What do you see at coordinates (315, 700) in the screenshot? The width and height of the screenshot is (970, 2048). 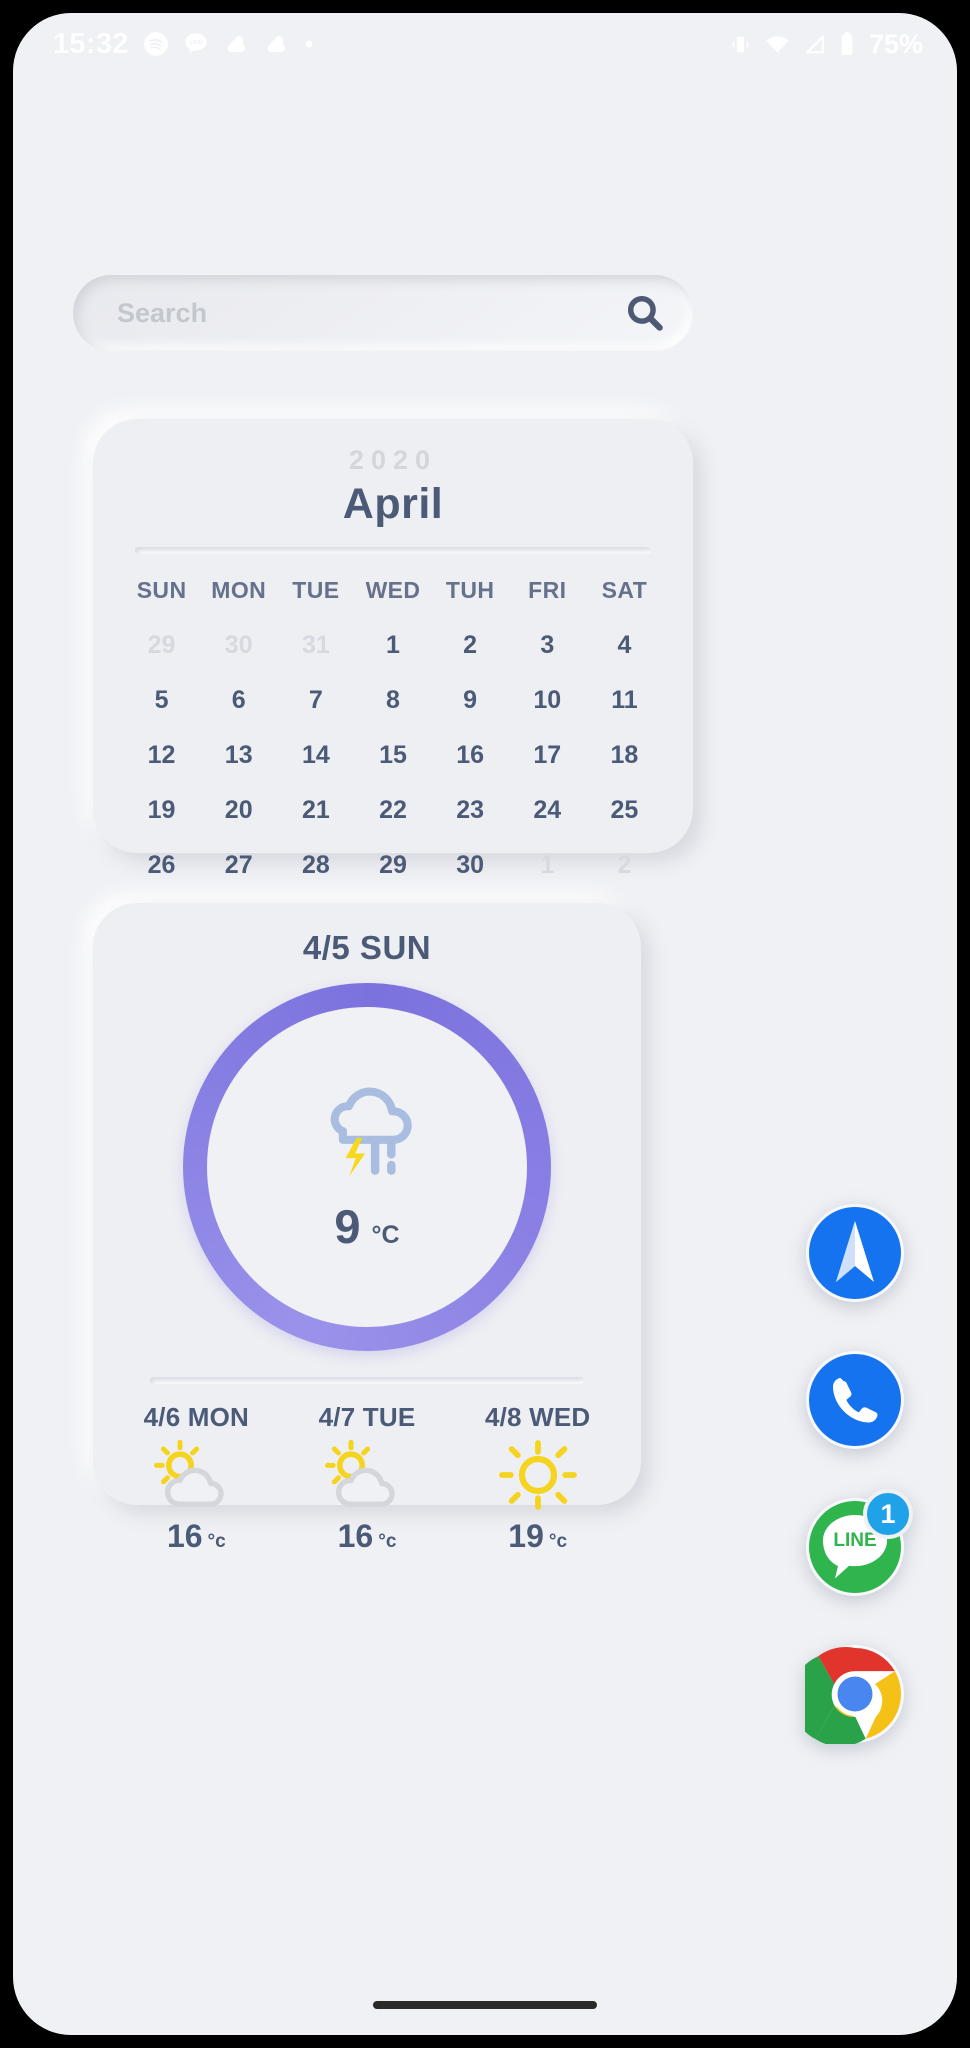 I see `calendar-day-cell: 7` at bounding box center [315, 700].